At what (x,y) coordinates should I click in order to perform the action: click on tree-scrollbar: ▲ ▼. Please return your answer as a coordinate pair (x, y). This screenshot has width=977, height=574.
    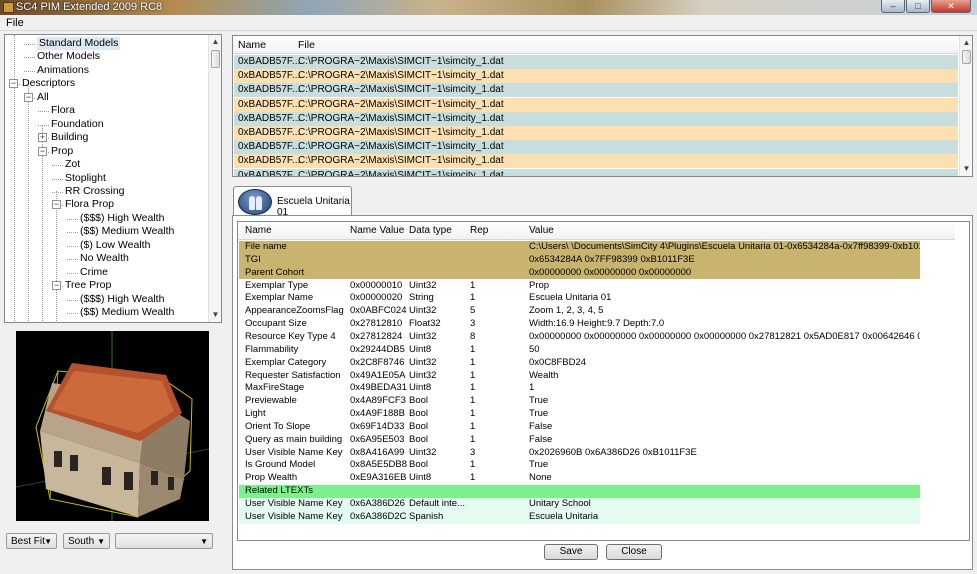
    Looking at the image, I should click on (214, 178).